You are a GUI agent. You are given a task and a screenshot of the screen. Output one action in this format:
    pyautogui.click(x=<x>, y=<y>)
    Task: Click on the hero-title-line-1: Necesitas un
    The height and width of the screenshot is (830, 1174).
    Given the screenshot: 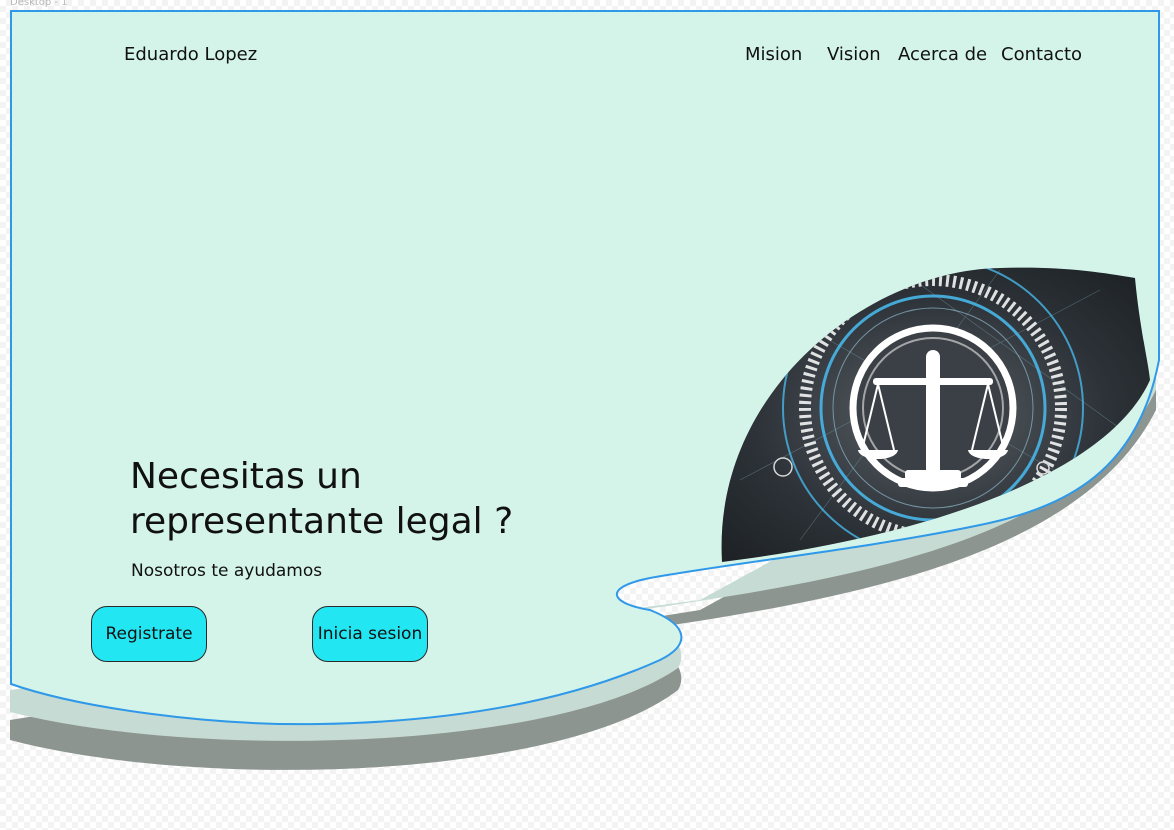 What is the action you would take?
    pyautogui.click(x=246, y=476)
    